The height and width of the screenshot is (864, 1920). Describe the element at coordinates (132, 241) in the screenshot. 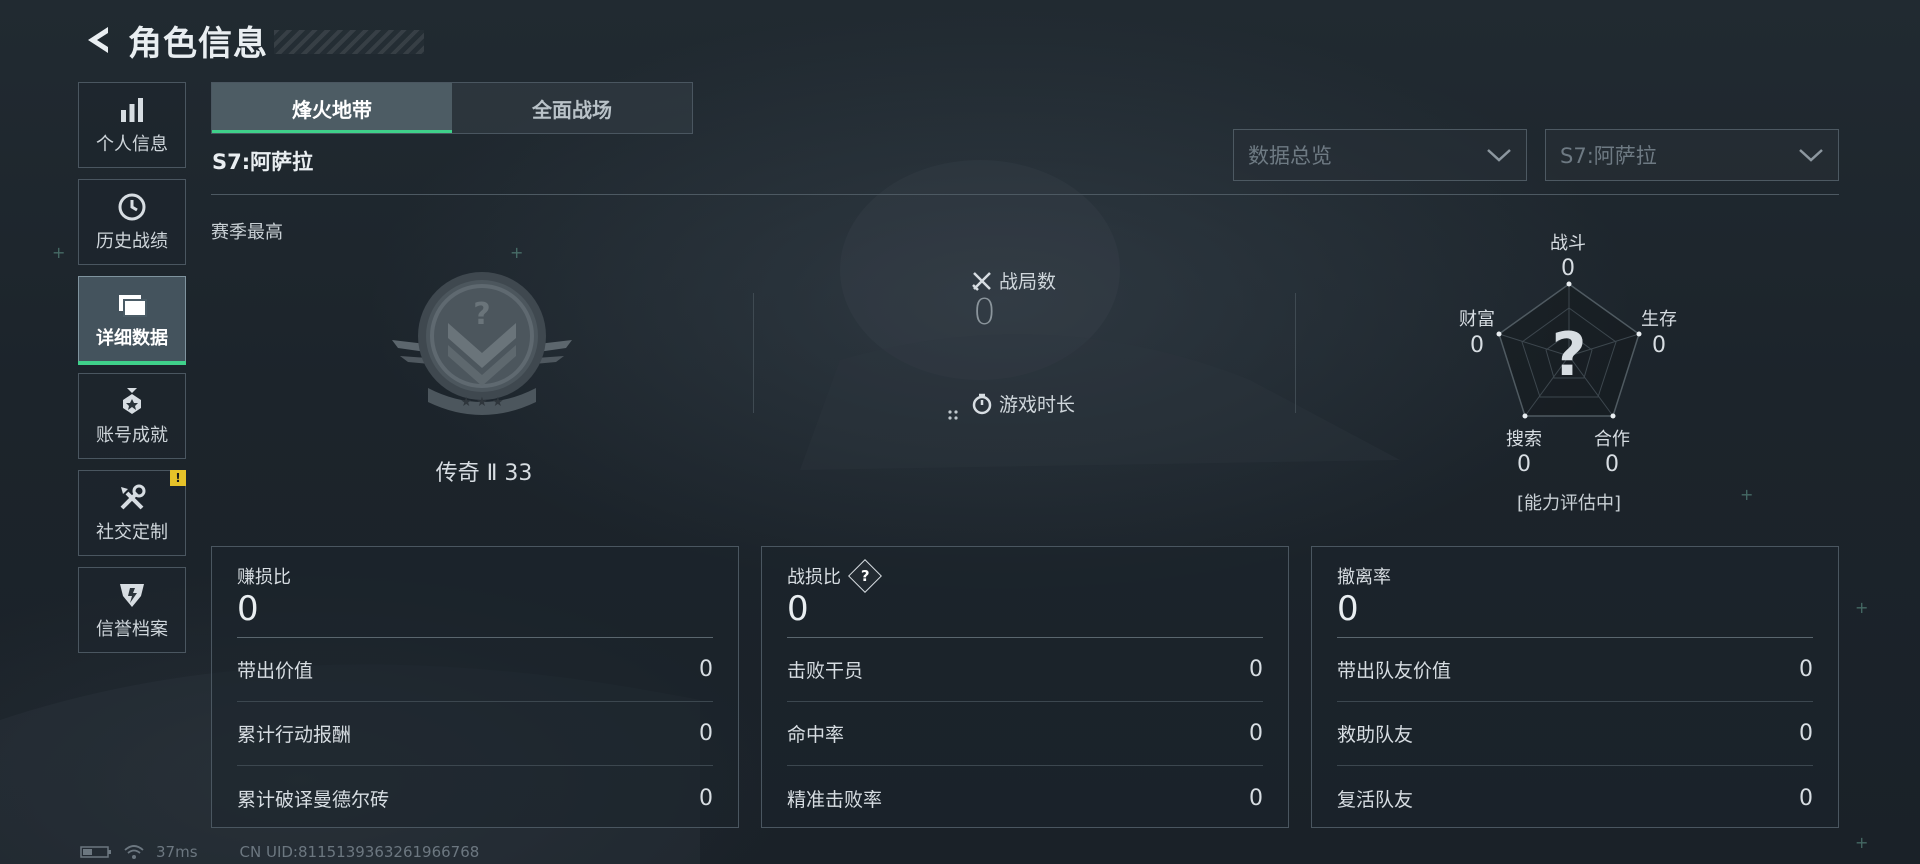

I see `sidebar-item-label: 历史战绩` at that location.